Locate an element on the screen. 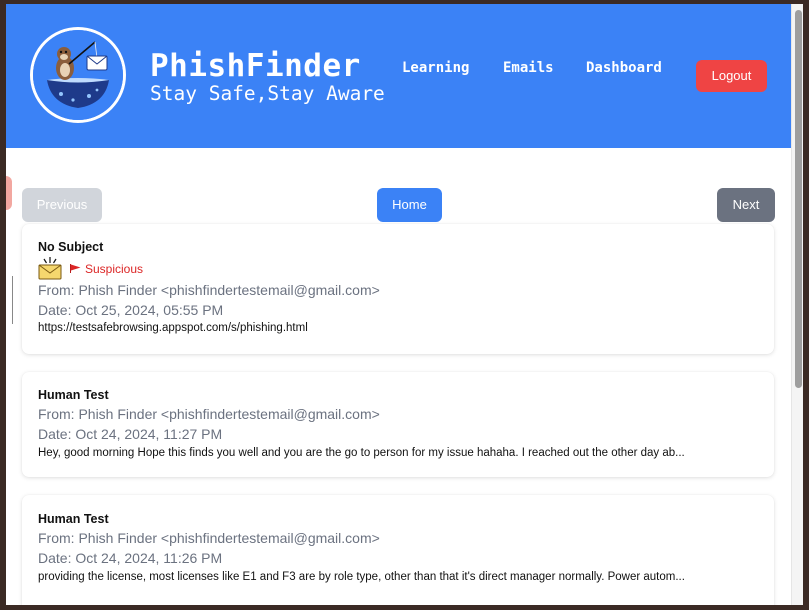 This screenshot has width=809, height=610. email-date: Date: Oct 24, 2024, 11:27 PM is located at coordinates (130, 434).